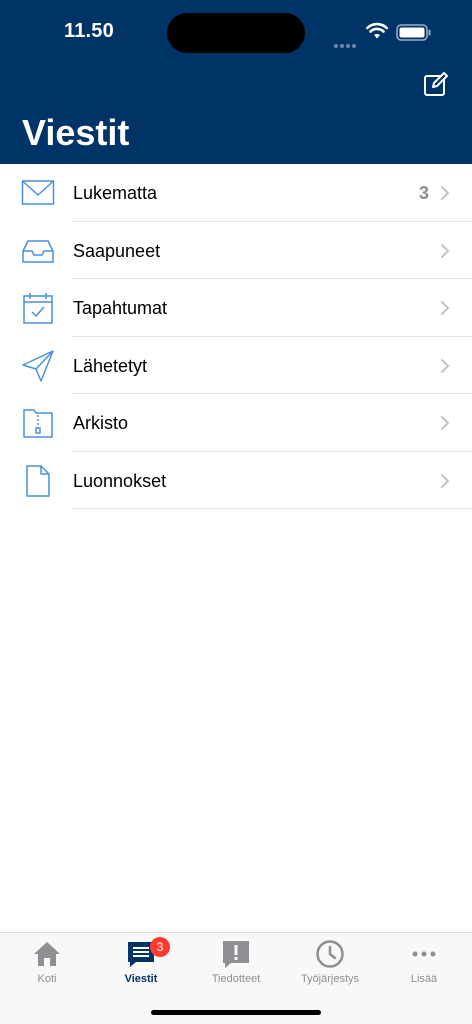 This screenshot has width=472, height=1024. What do you see at coordinates (347, 41) in the screenshot?
I see `cellular-signal-icon` at bounding box center [347, 41].